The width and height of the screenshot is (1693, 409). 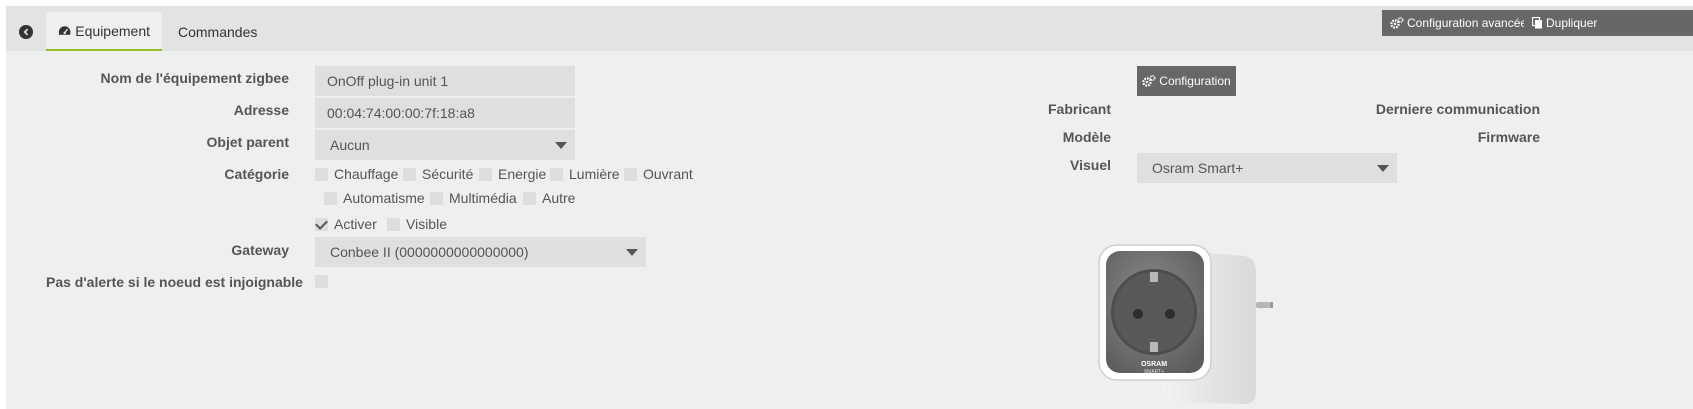 What do you see at coordinates (1267, 168) in the screenshot?
I see `visual-select: Osram Smart+` at bounding box center [1267, 168].